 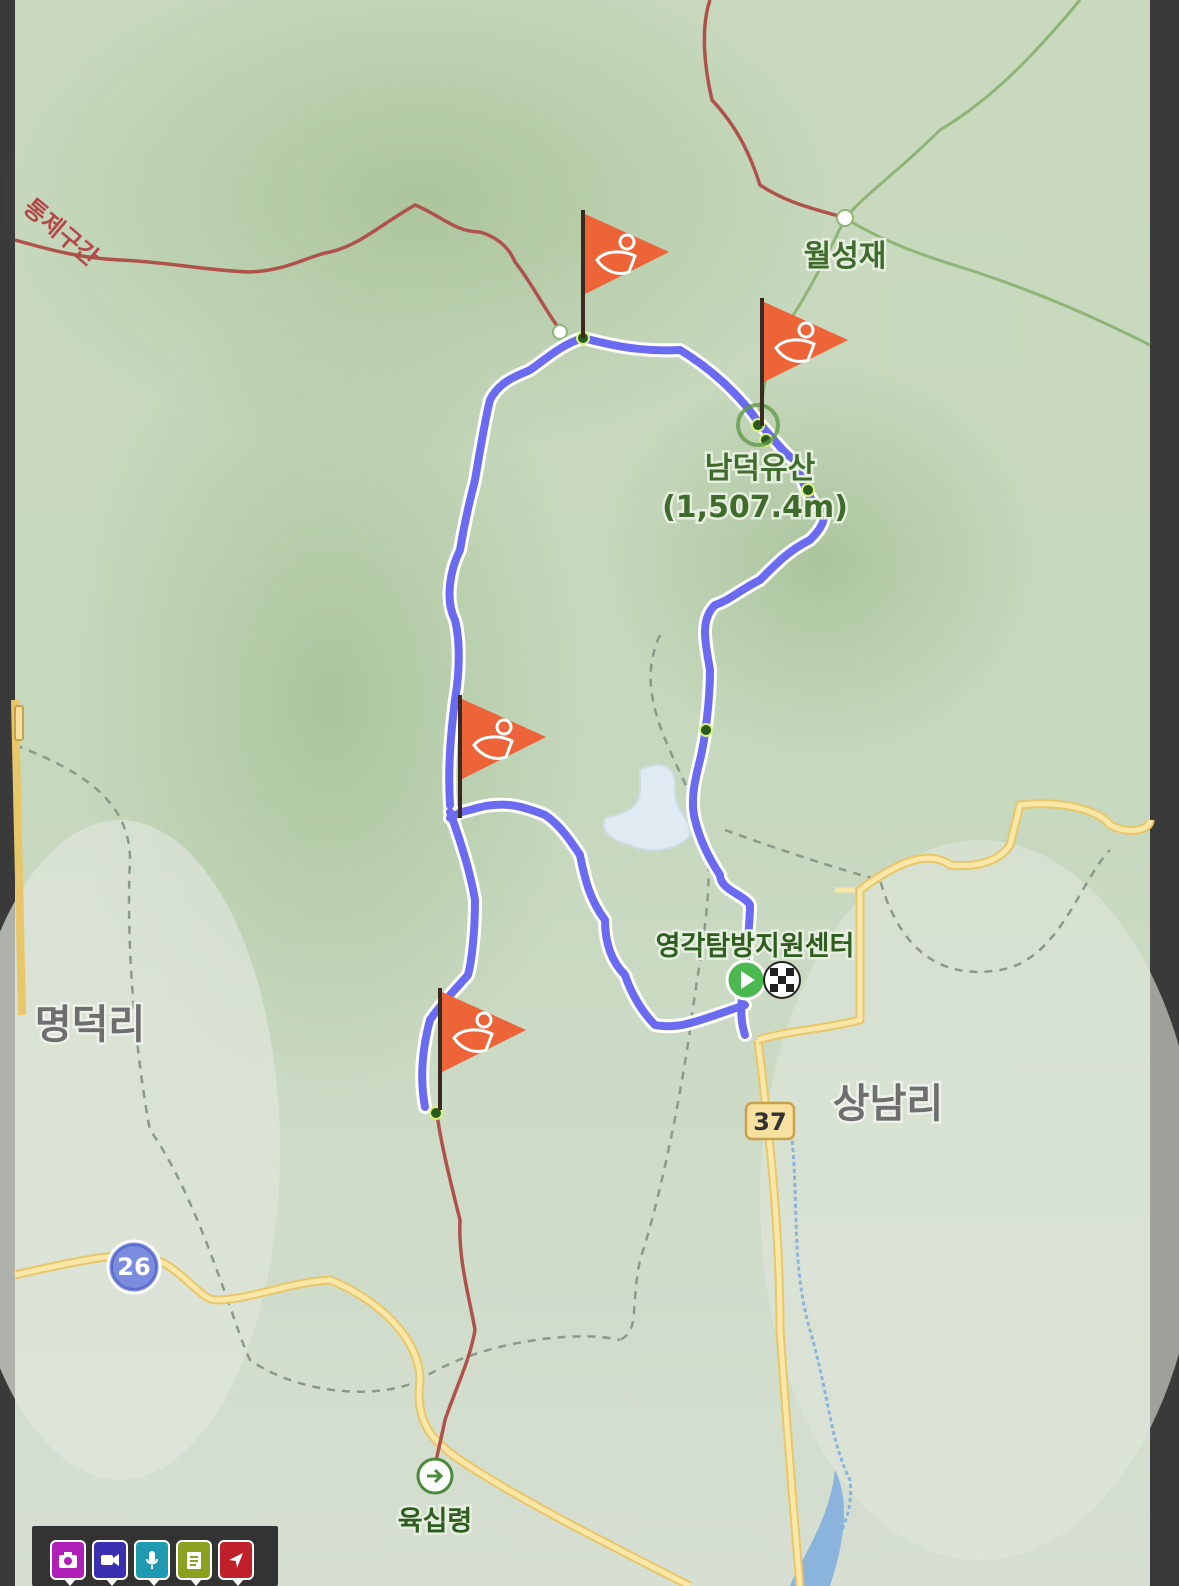 I want to click on microphone-icon, so click(x=152, y=1560).